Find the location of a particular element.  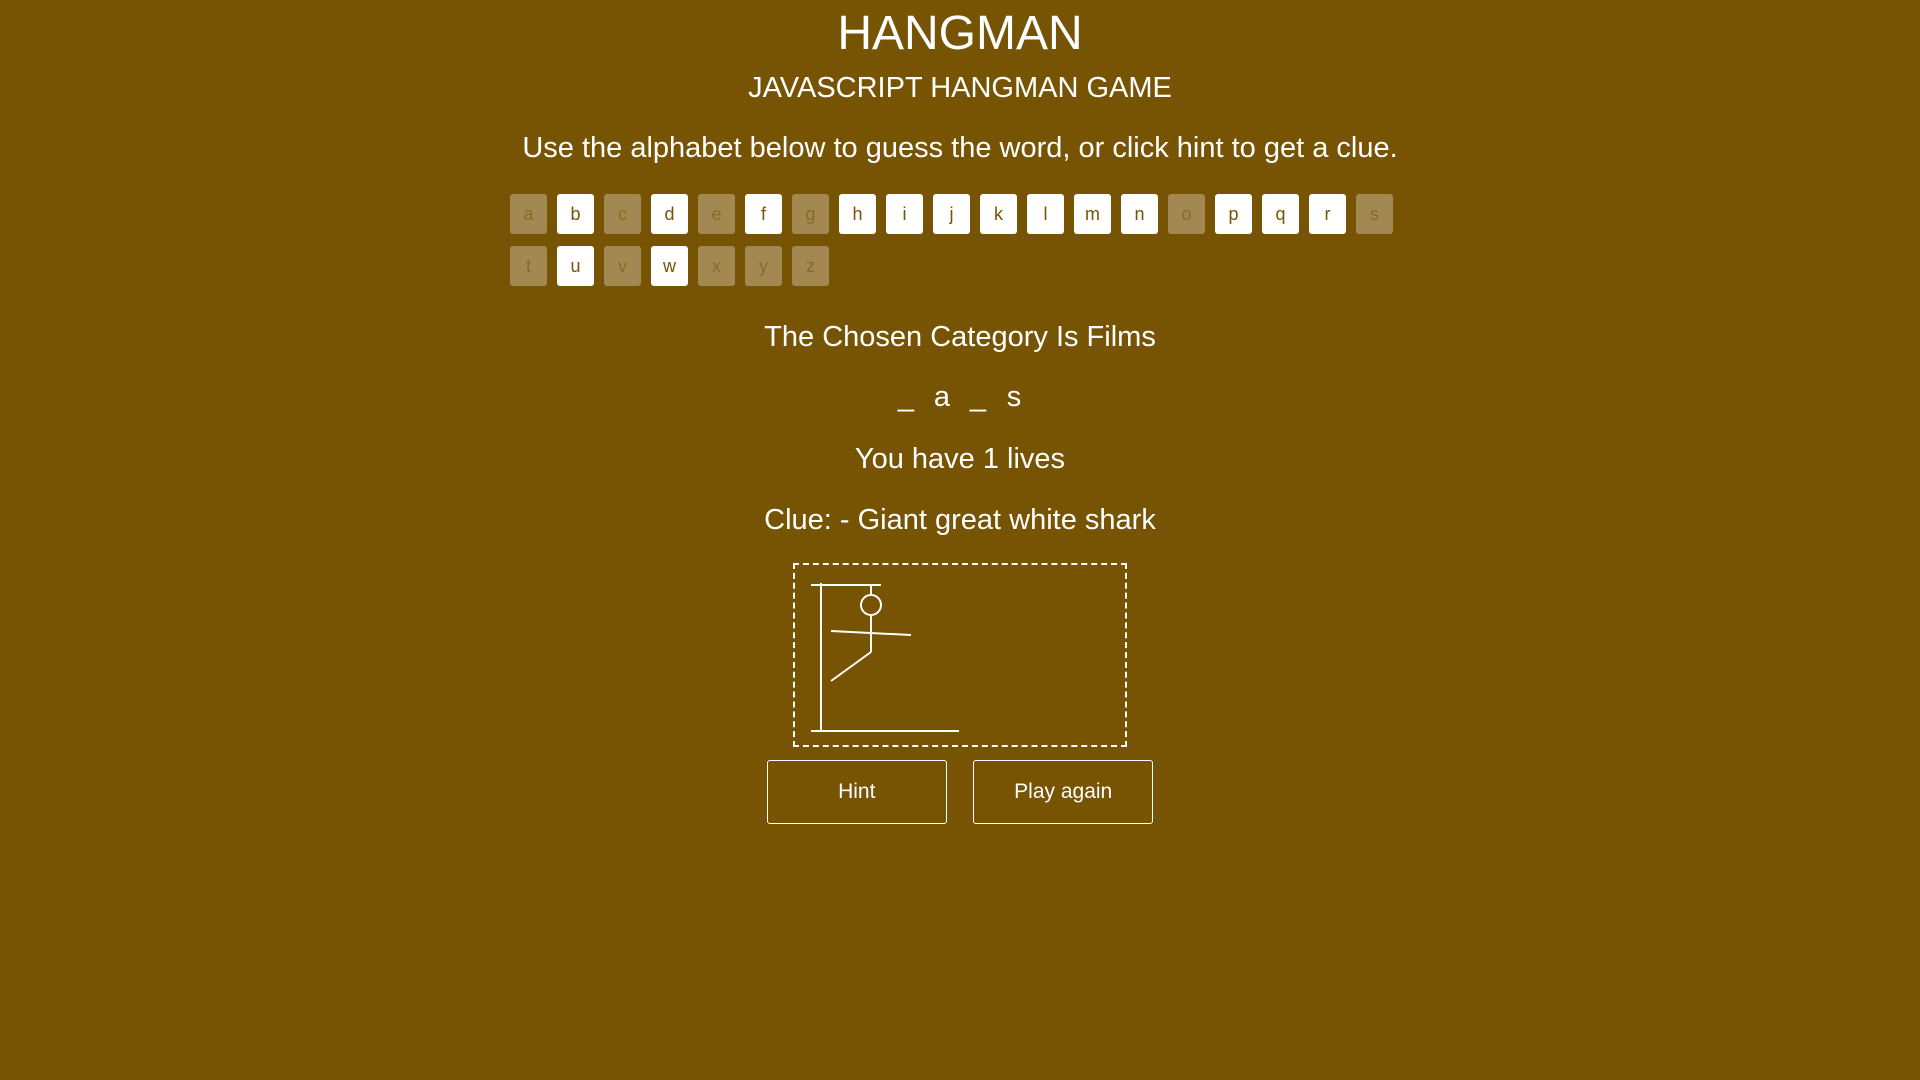

letter-key-m: m is located at coordinates (1092, 214).